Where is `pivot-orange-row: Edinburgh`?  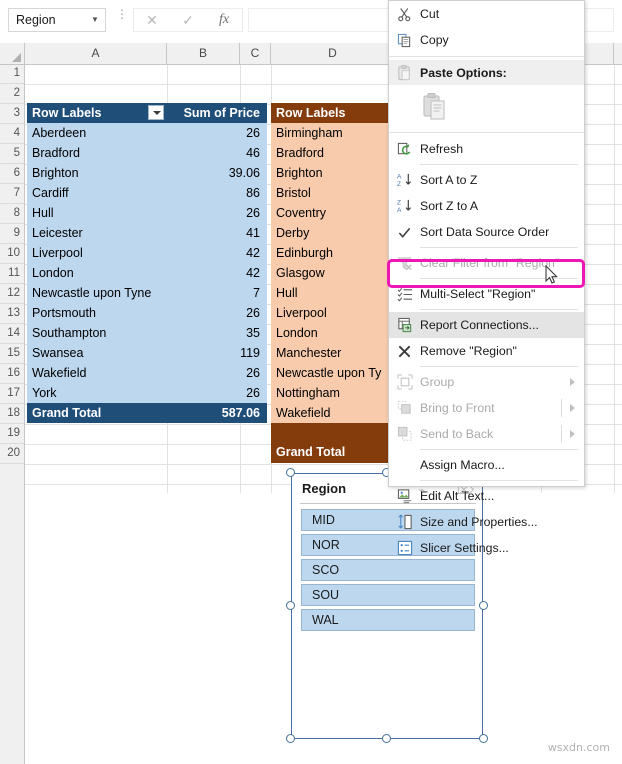 pivot-orange-row: Edinburgh is located at coordinates (333, 253).